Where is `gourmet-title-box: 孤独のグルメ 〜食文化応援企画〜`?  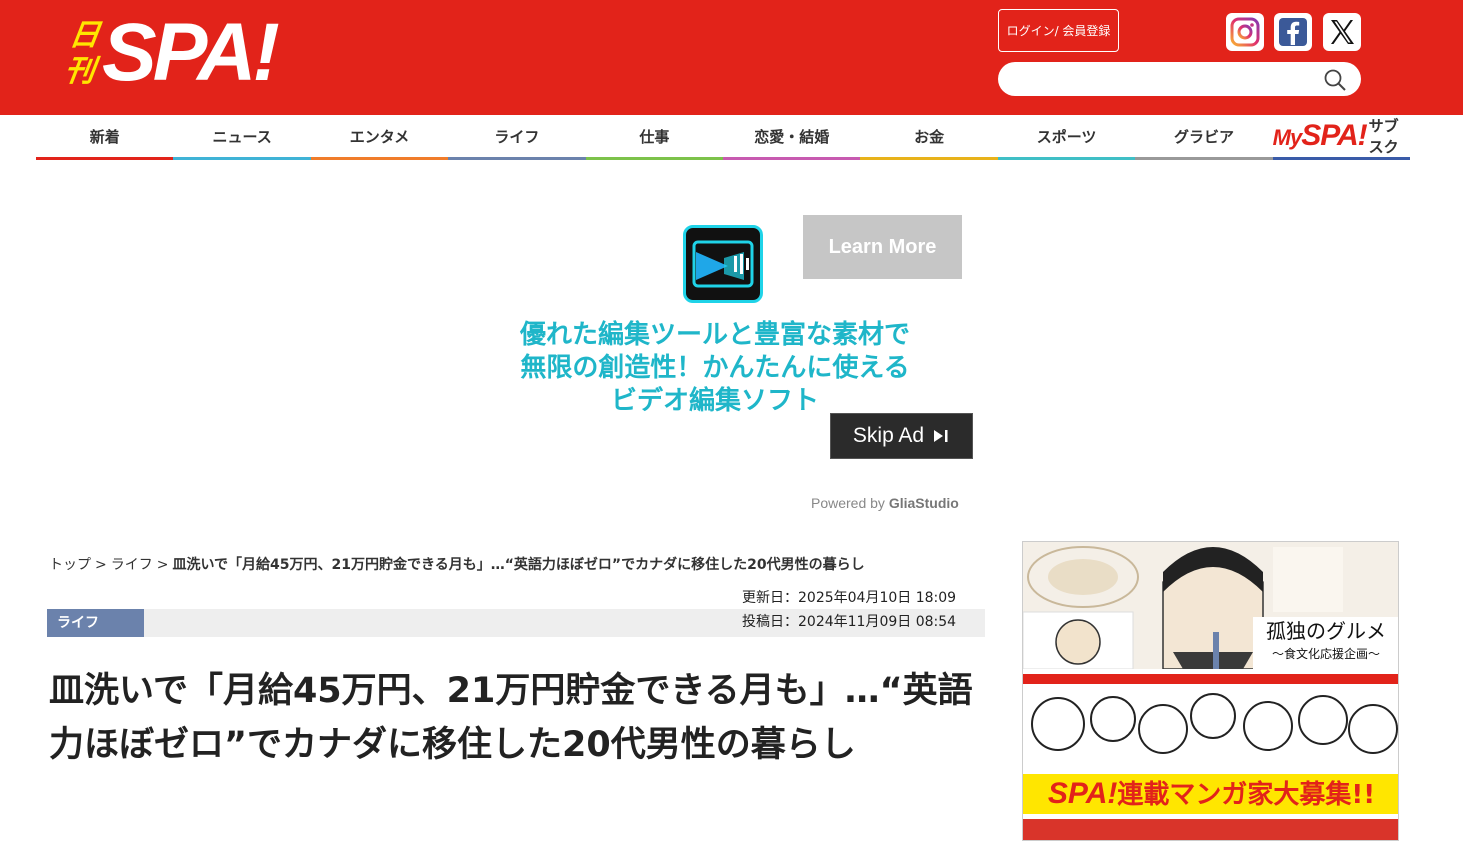
gourmet-title-box: 孤独のグルメ 〜食文化応援企画〜 is located at coordinates (1325, 643).